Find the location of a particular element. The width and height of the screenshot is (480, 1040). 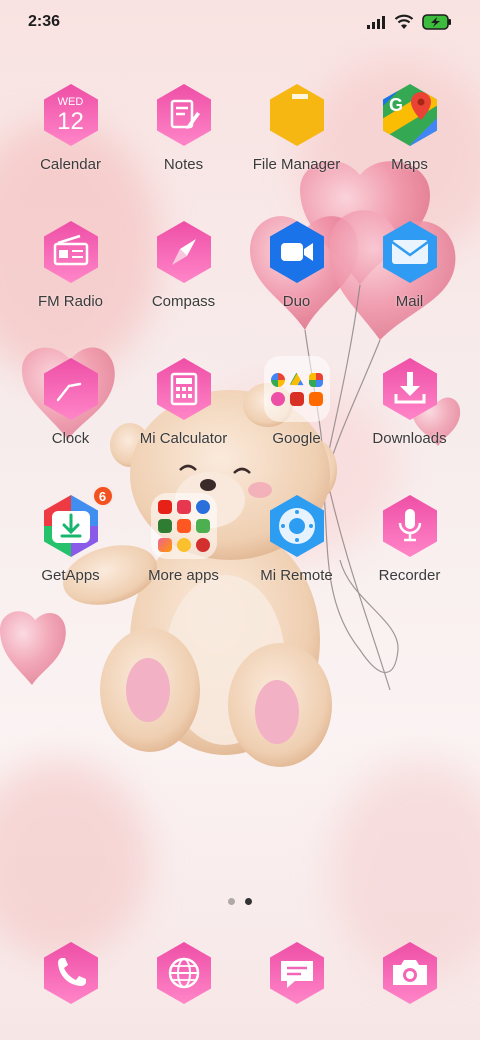

app-downloads: Downloads is located at coordinates (409, 412).